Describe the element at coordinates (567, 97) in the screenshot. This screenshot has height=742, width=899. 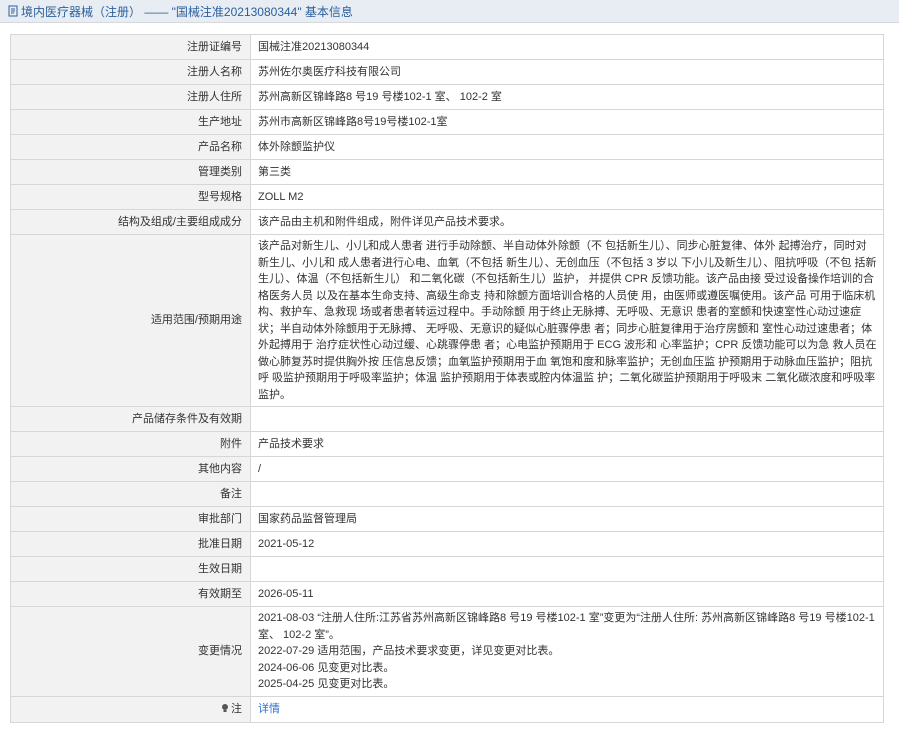
I see `field-value: 苏州高新区锦峰路8 号19 号楼102-1 室、 102-2 室` at that location.